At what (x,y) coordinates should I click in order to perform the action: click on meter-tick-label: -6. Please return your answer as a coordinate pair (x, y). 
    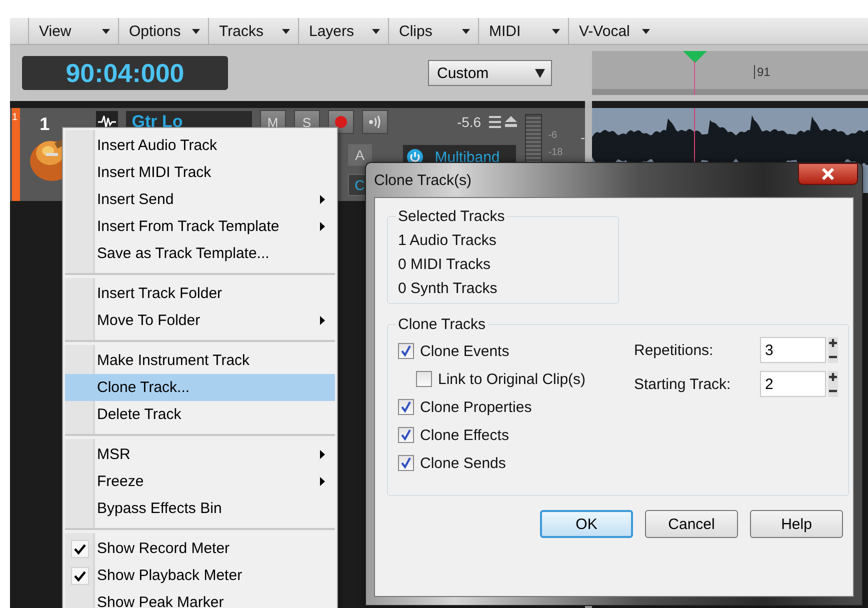
    Looking at the image, I should click on (553, 135).